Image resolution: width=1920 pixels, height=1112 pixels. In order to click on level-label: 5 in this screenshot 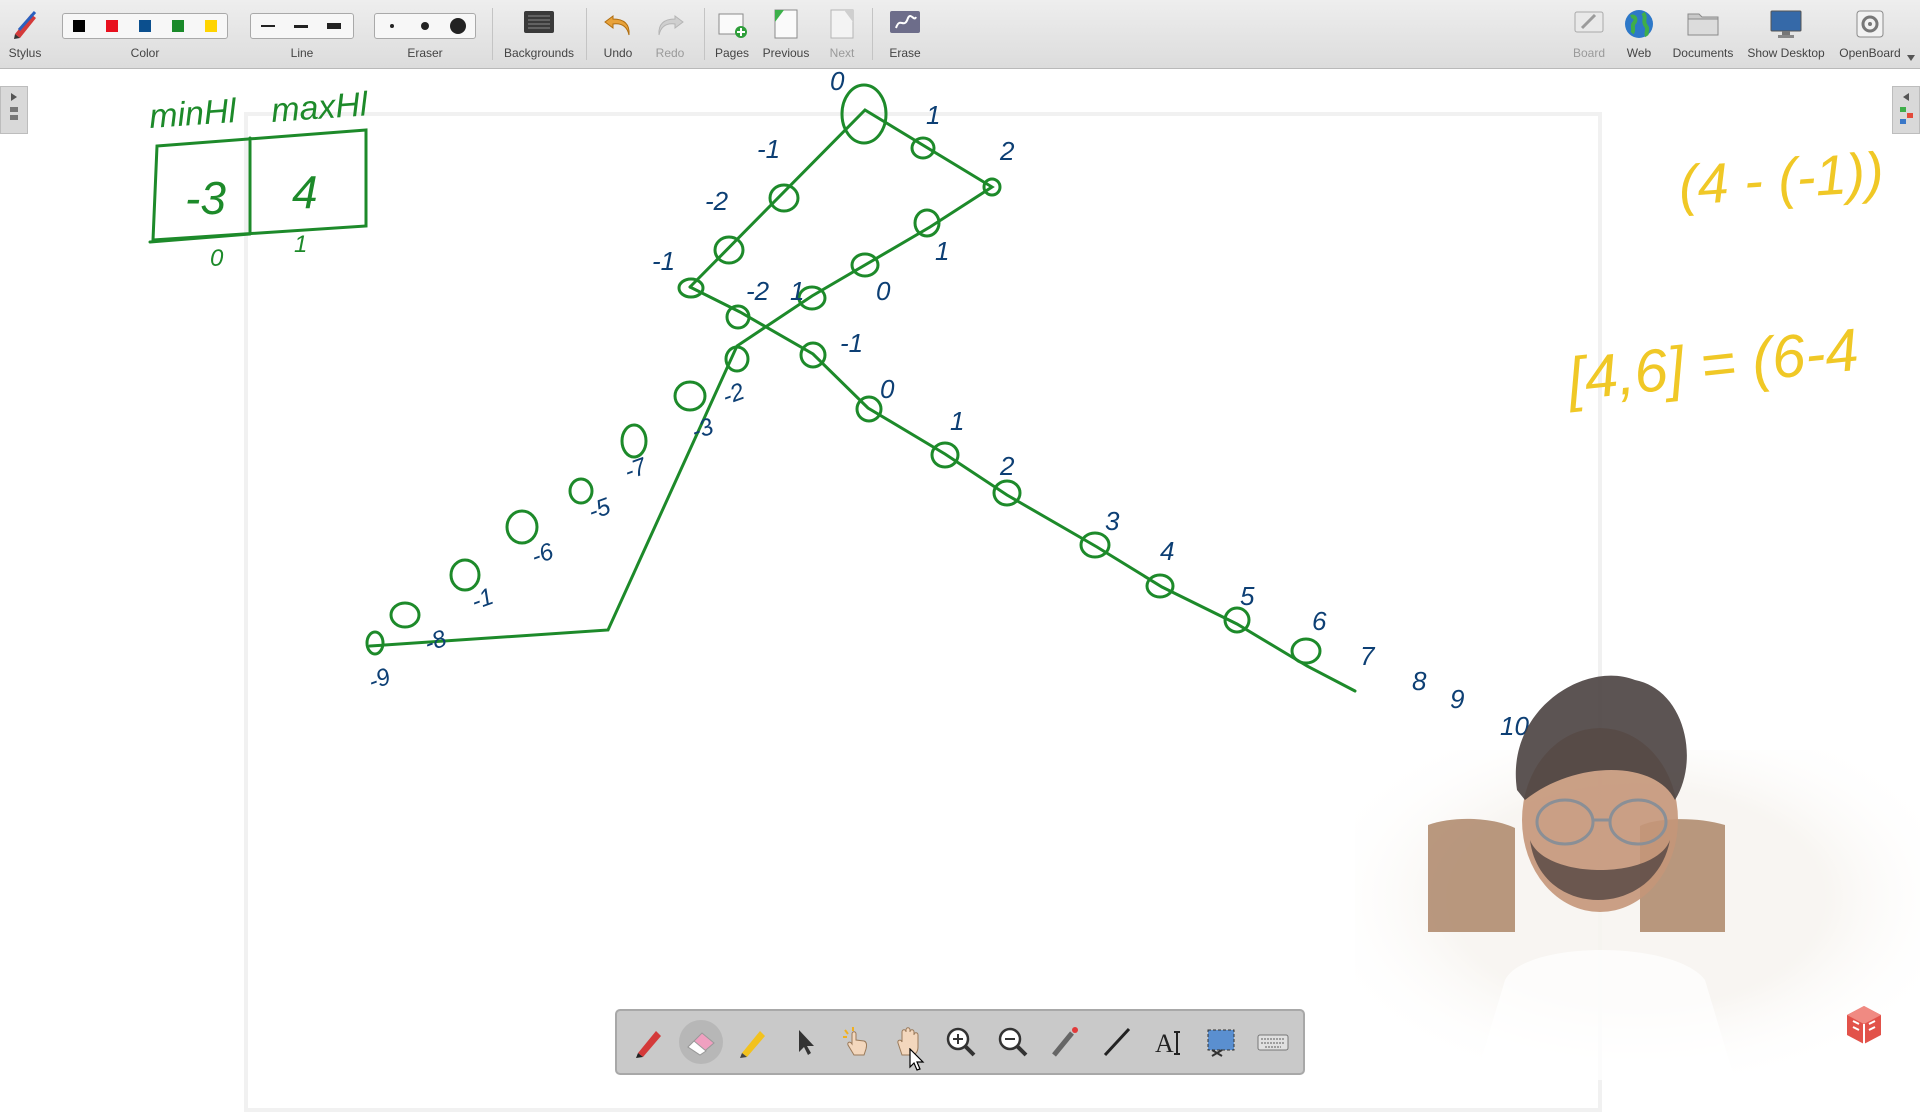, I will do `click(1247, 596)`.